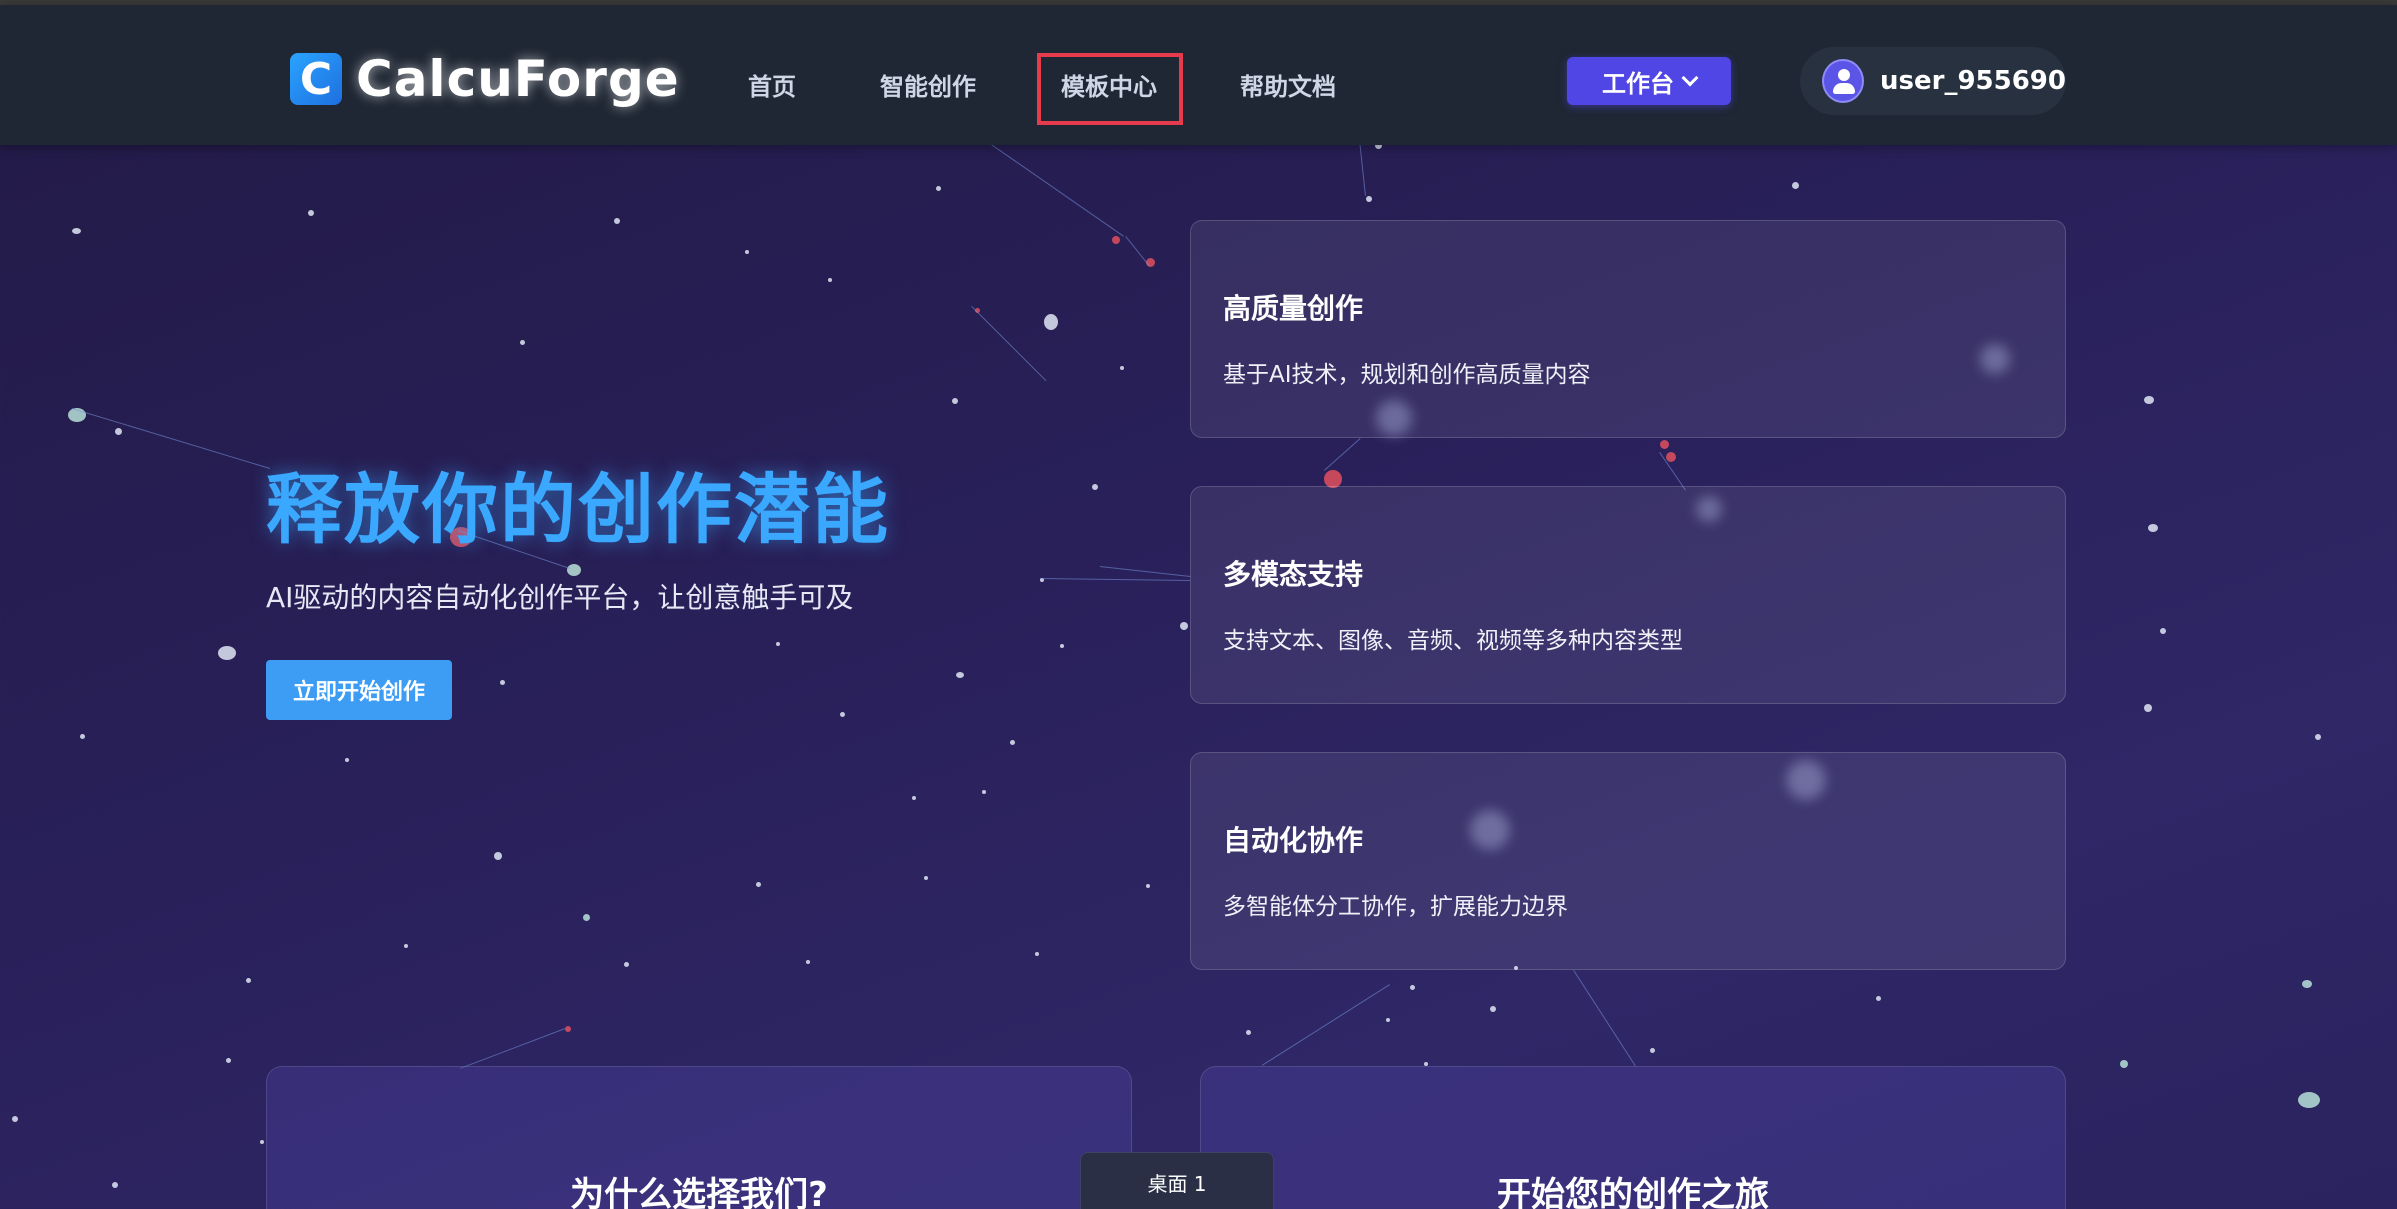  I want to click on start-journey-card: 开始您的创作之旅, so click(1633, 1137).